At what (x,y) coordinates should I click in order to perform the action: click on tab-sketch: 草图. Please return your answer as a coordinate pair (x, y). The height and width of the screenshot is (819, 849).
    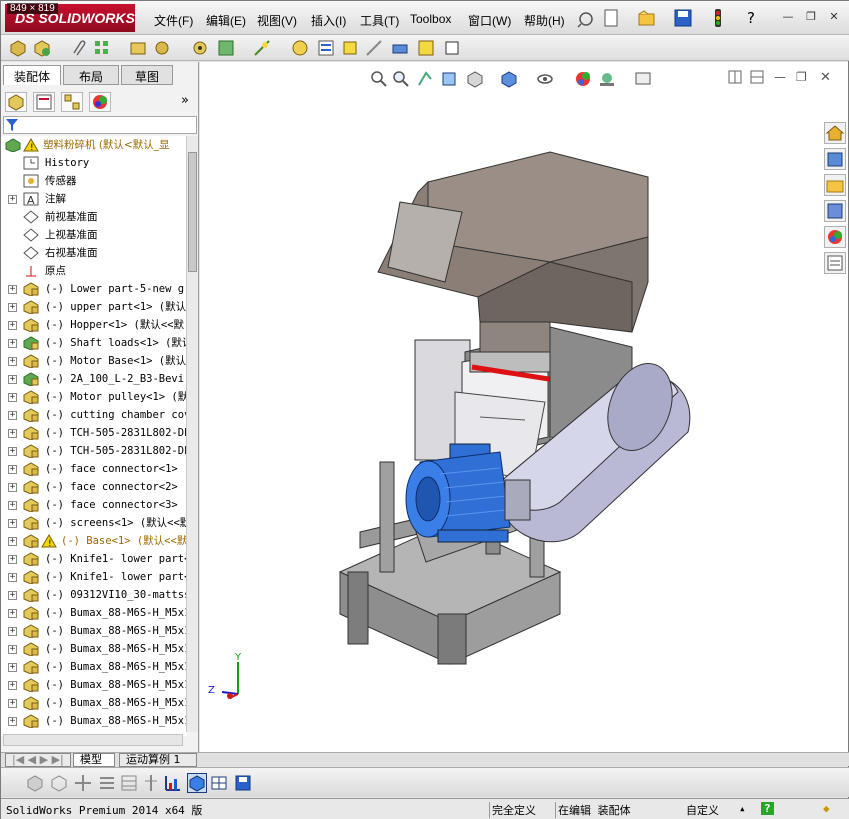
    Looking at the image, I should click on (147, 75).